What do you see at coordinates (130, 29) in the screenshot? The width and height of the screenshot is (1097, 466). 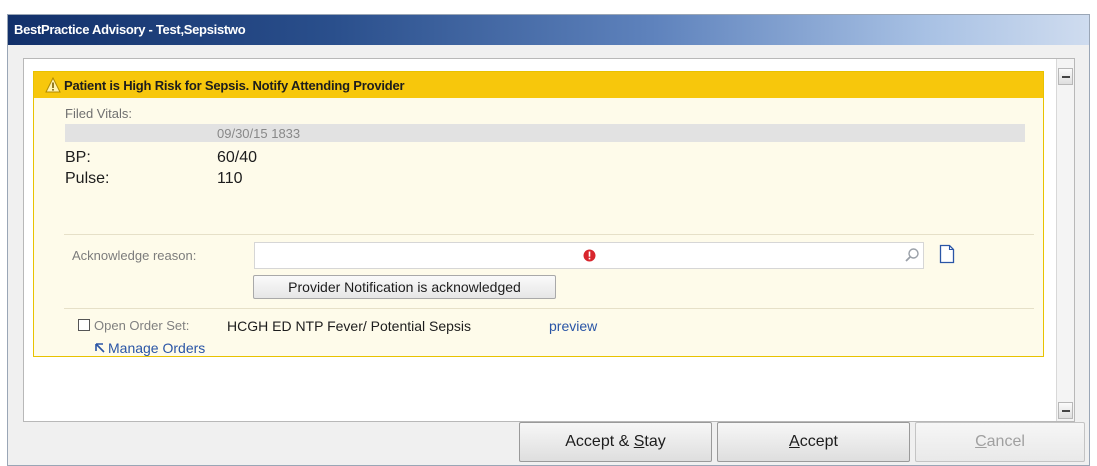 I see `window-title: BestPractice Advisory - Test,Sepsistwo` at bounding box center [130, 29].